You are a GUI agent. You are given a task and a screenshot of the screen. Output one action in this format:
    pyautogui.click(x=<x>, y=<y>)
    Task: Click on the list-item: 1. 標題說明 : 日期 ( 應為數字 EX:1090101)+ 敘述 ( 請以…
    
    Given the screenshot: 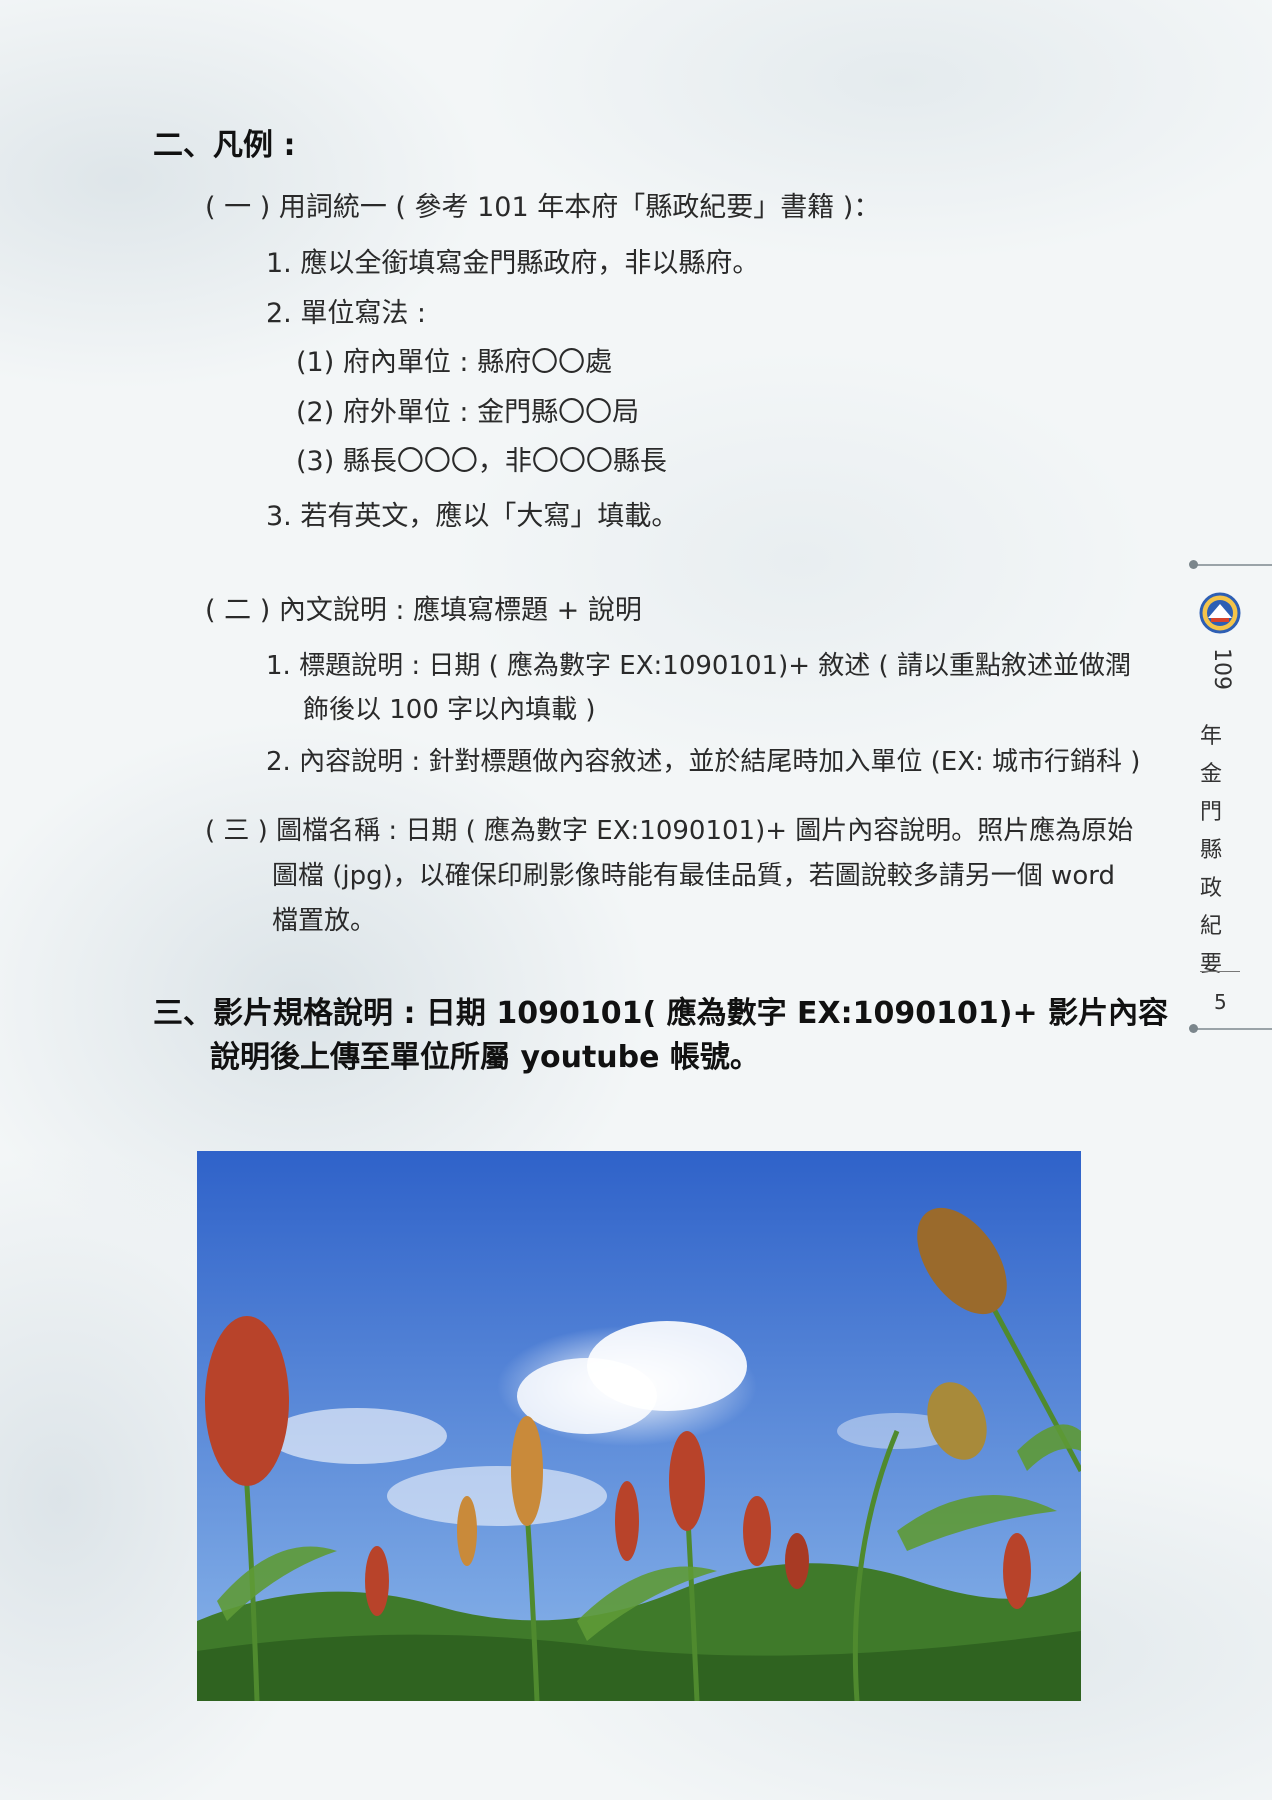 What is the action you would take?
    pyautogui.click(x=698, y=666)
    